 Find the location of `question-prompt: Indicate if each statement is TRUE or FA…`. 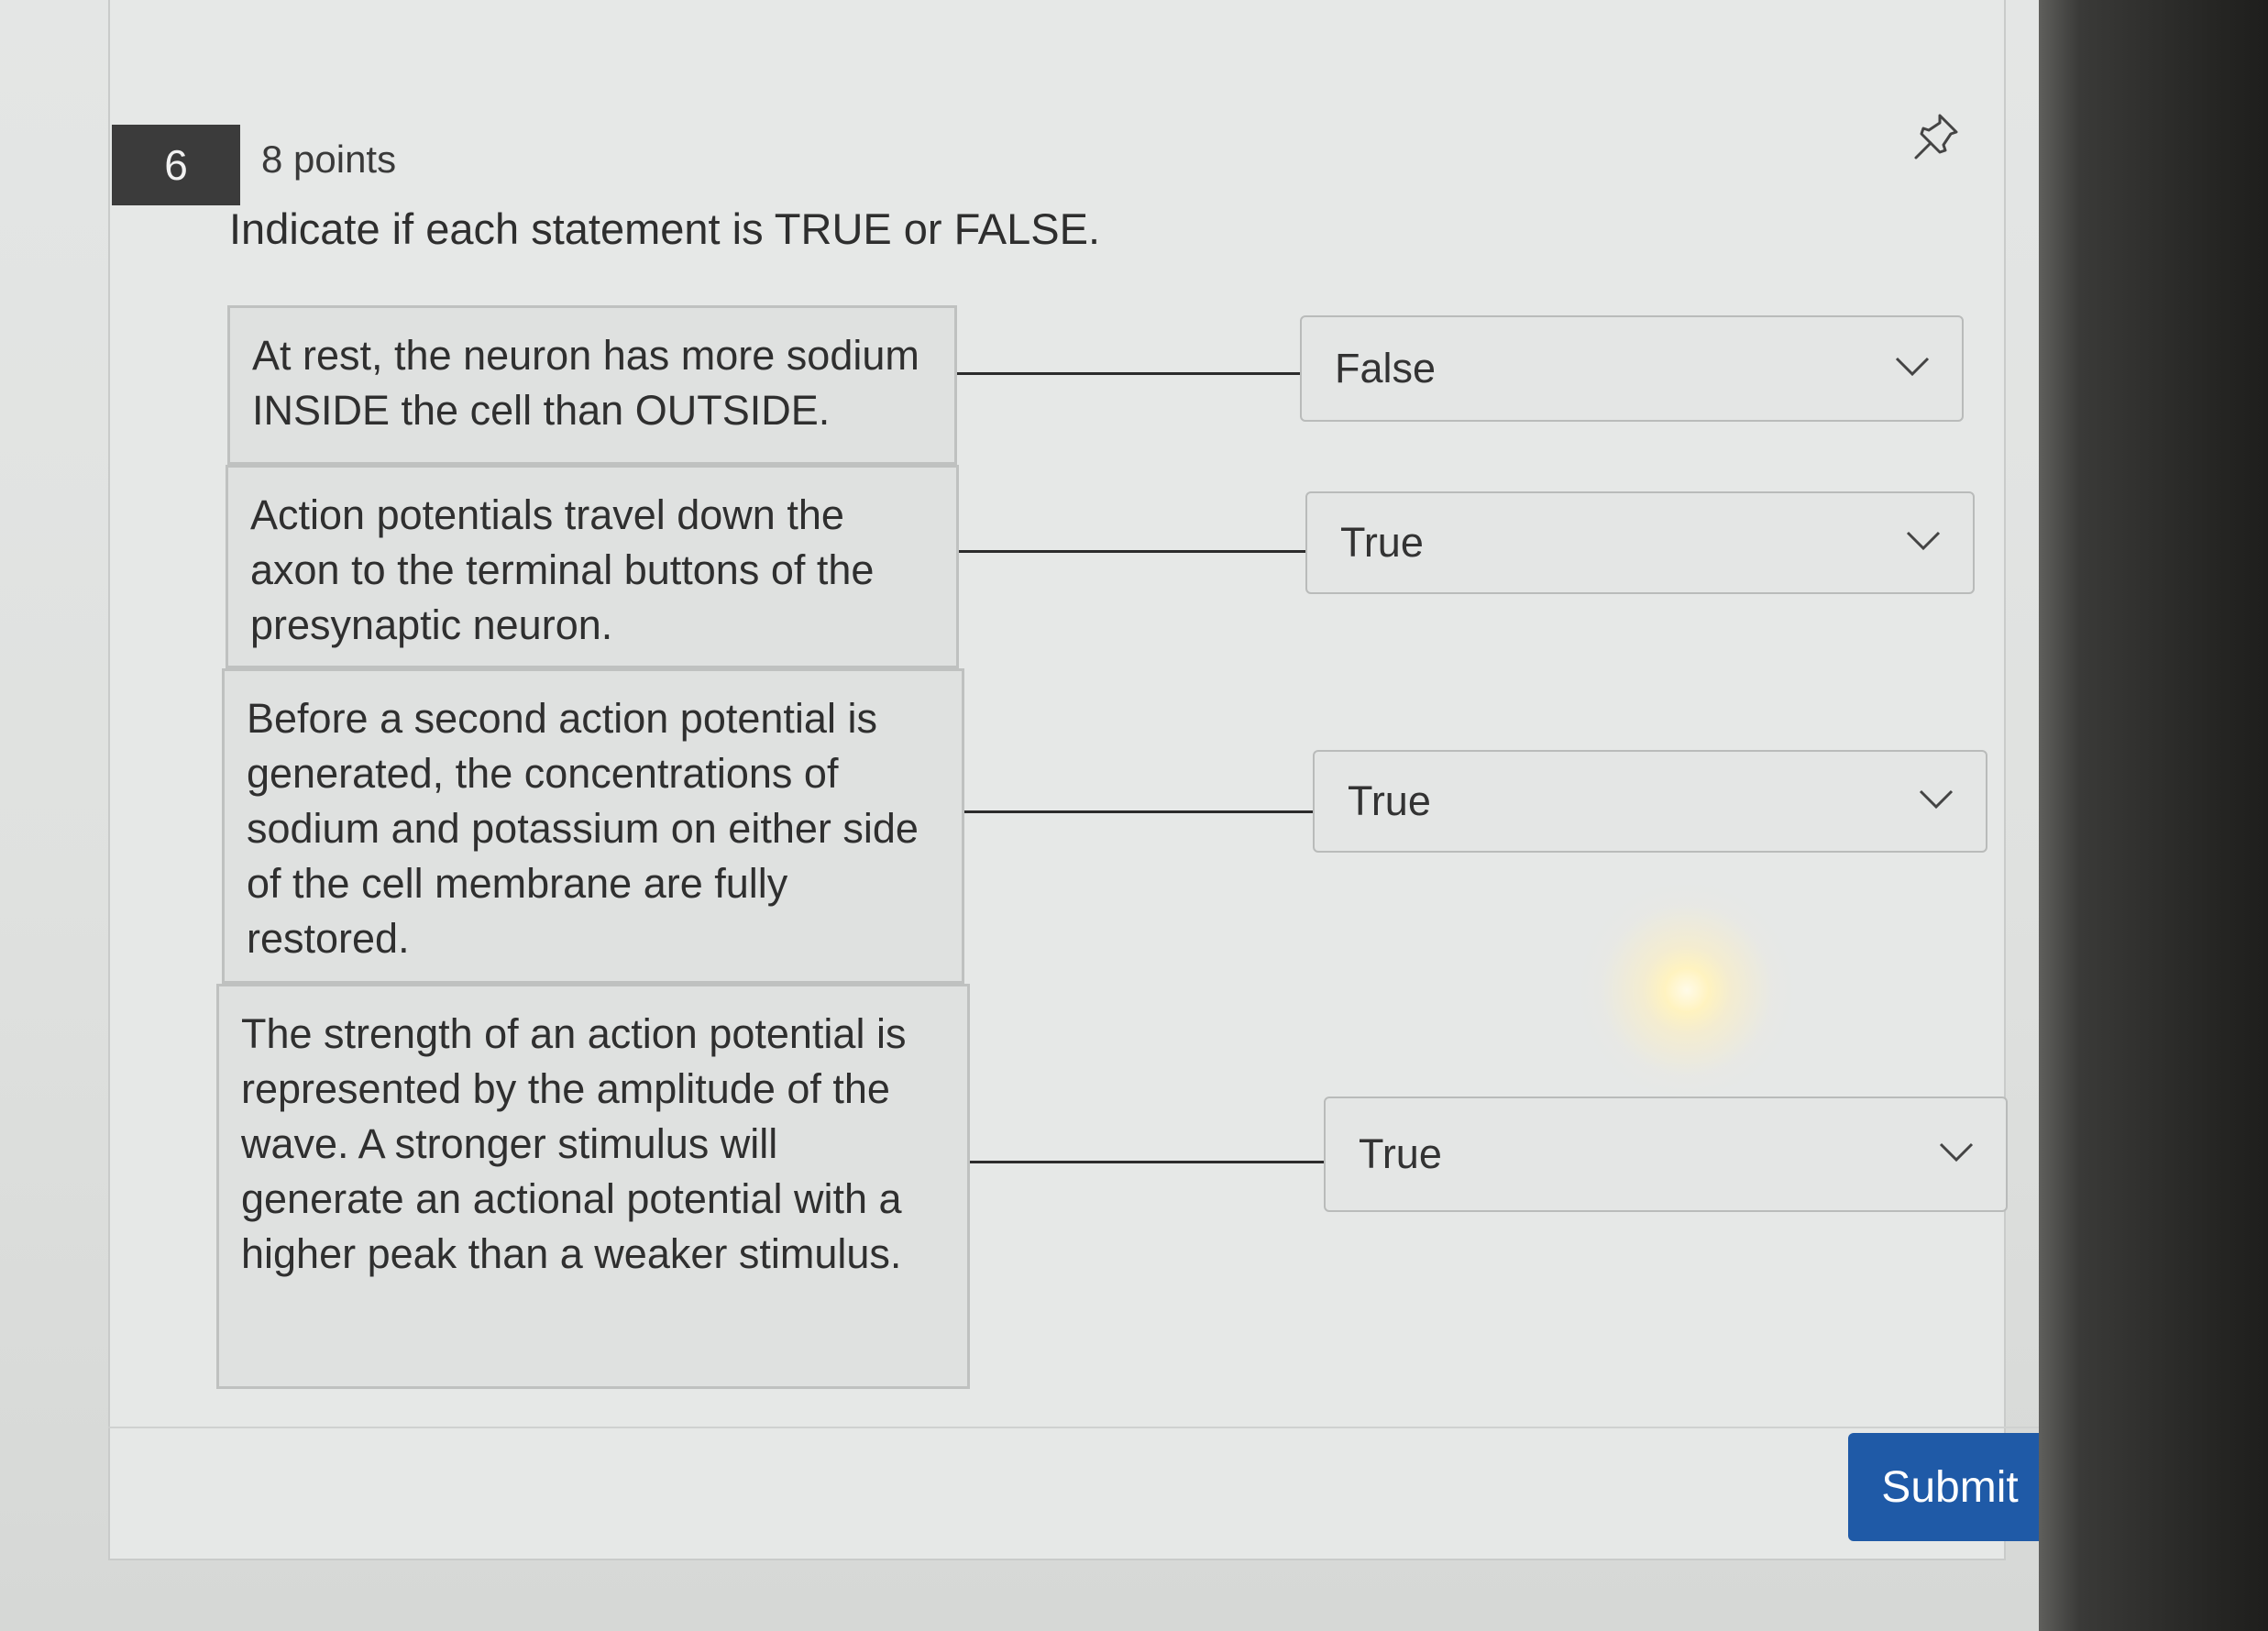

question-prompt: Indicate if each statement is TRUE or FA… is located at coordinates (665, 228).